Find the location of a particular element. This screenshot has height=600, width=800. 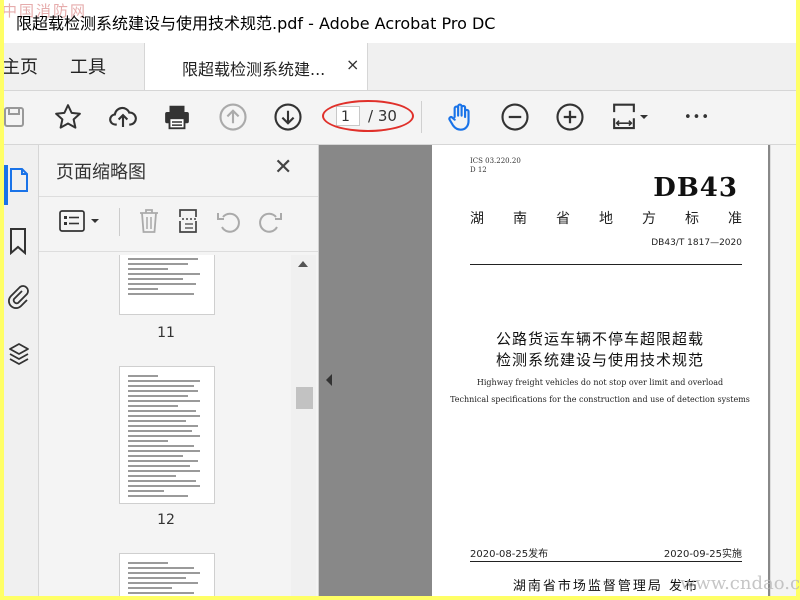

province-char: 湖 is located at coordinates (477, 219).